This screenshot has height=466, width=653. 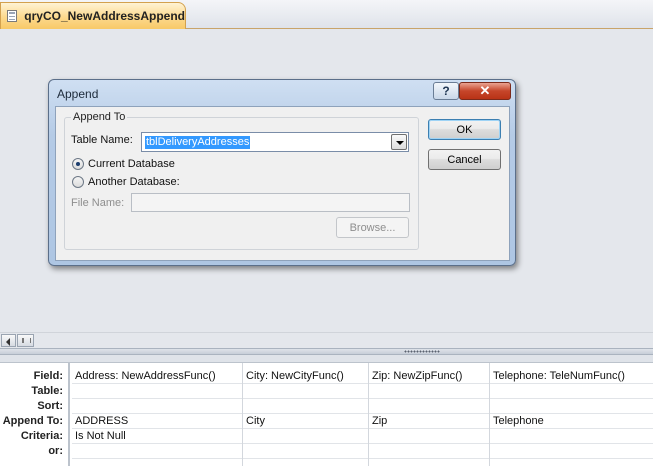 I want to click on field-cell: Telephone: TeleNumFunc(), so click(x=571, y=376).